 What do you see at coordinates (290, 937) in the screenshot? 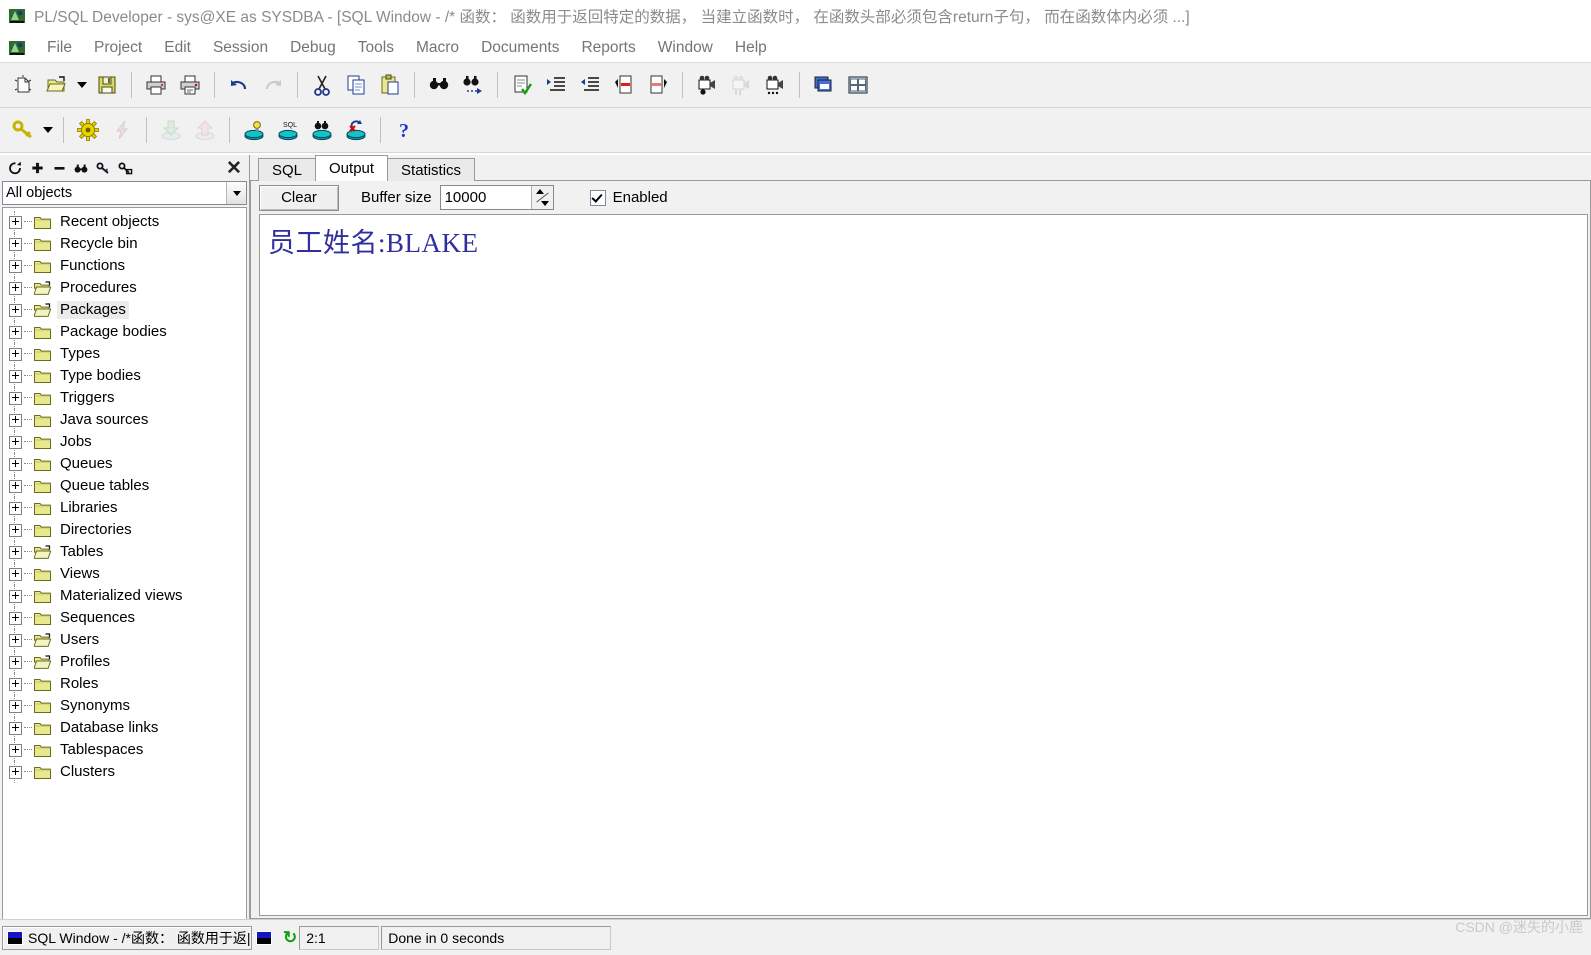
I see `session-refresh-icon: ↻` at bounding box center [290, 937].